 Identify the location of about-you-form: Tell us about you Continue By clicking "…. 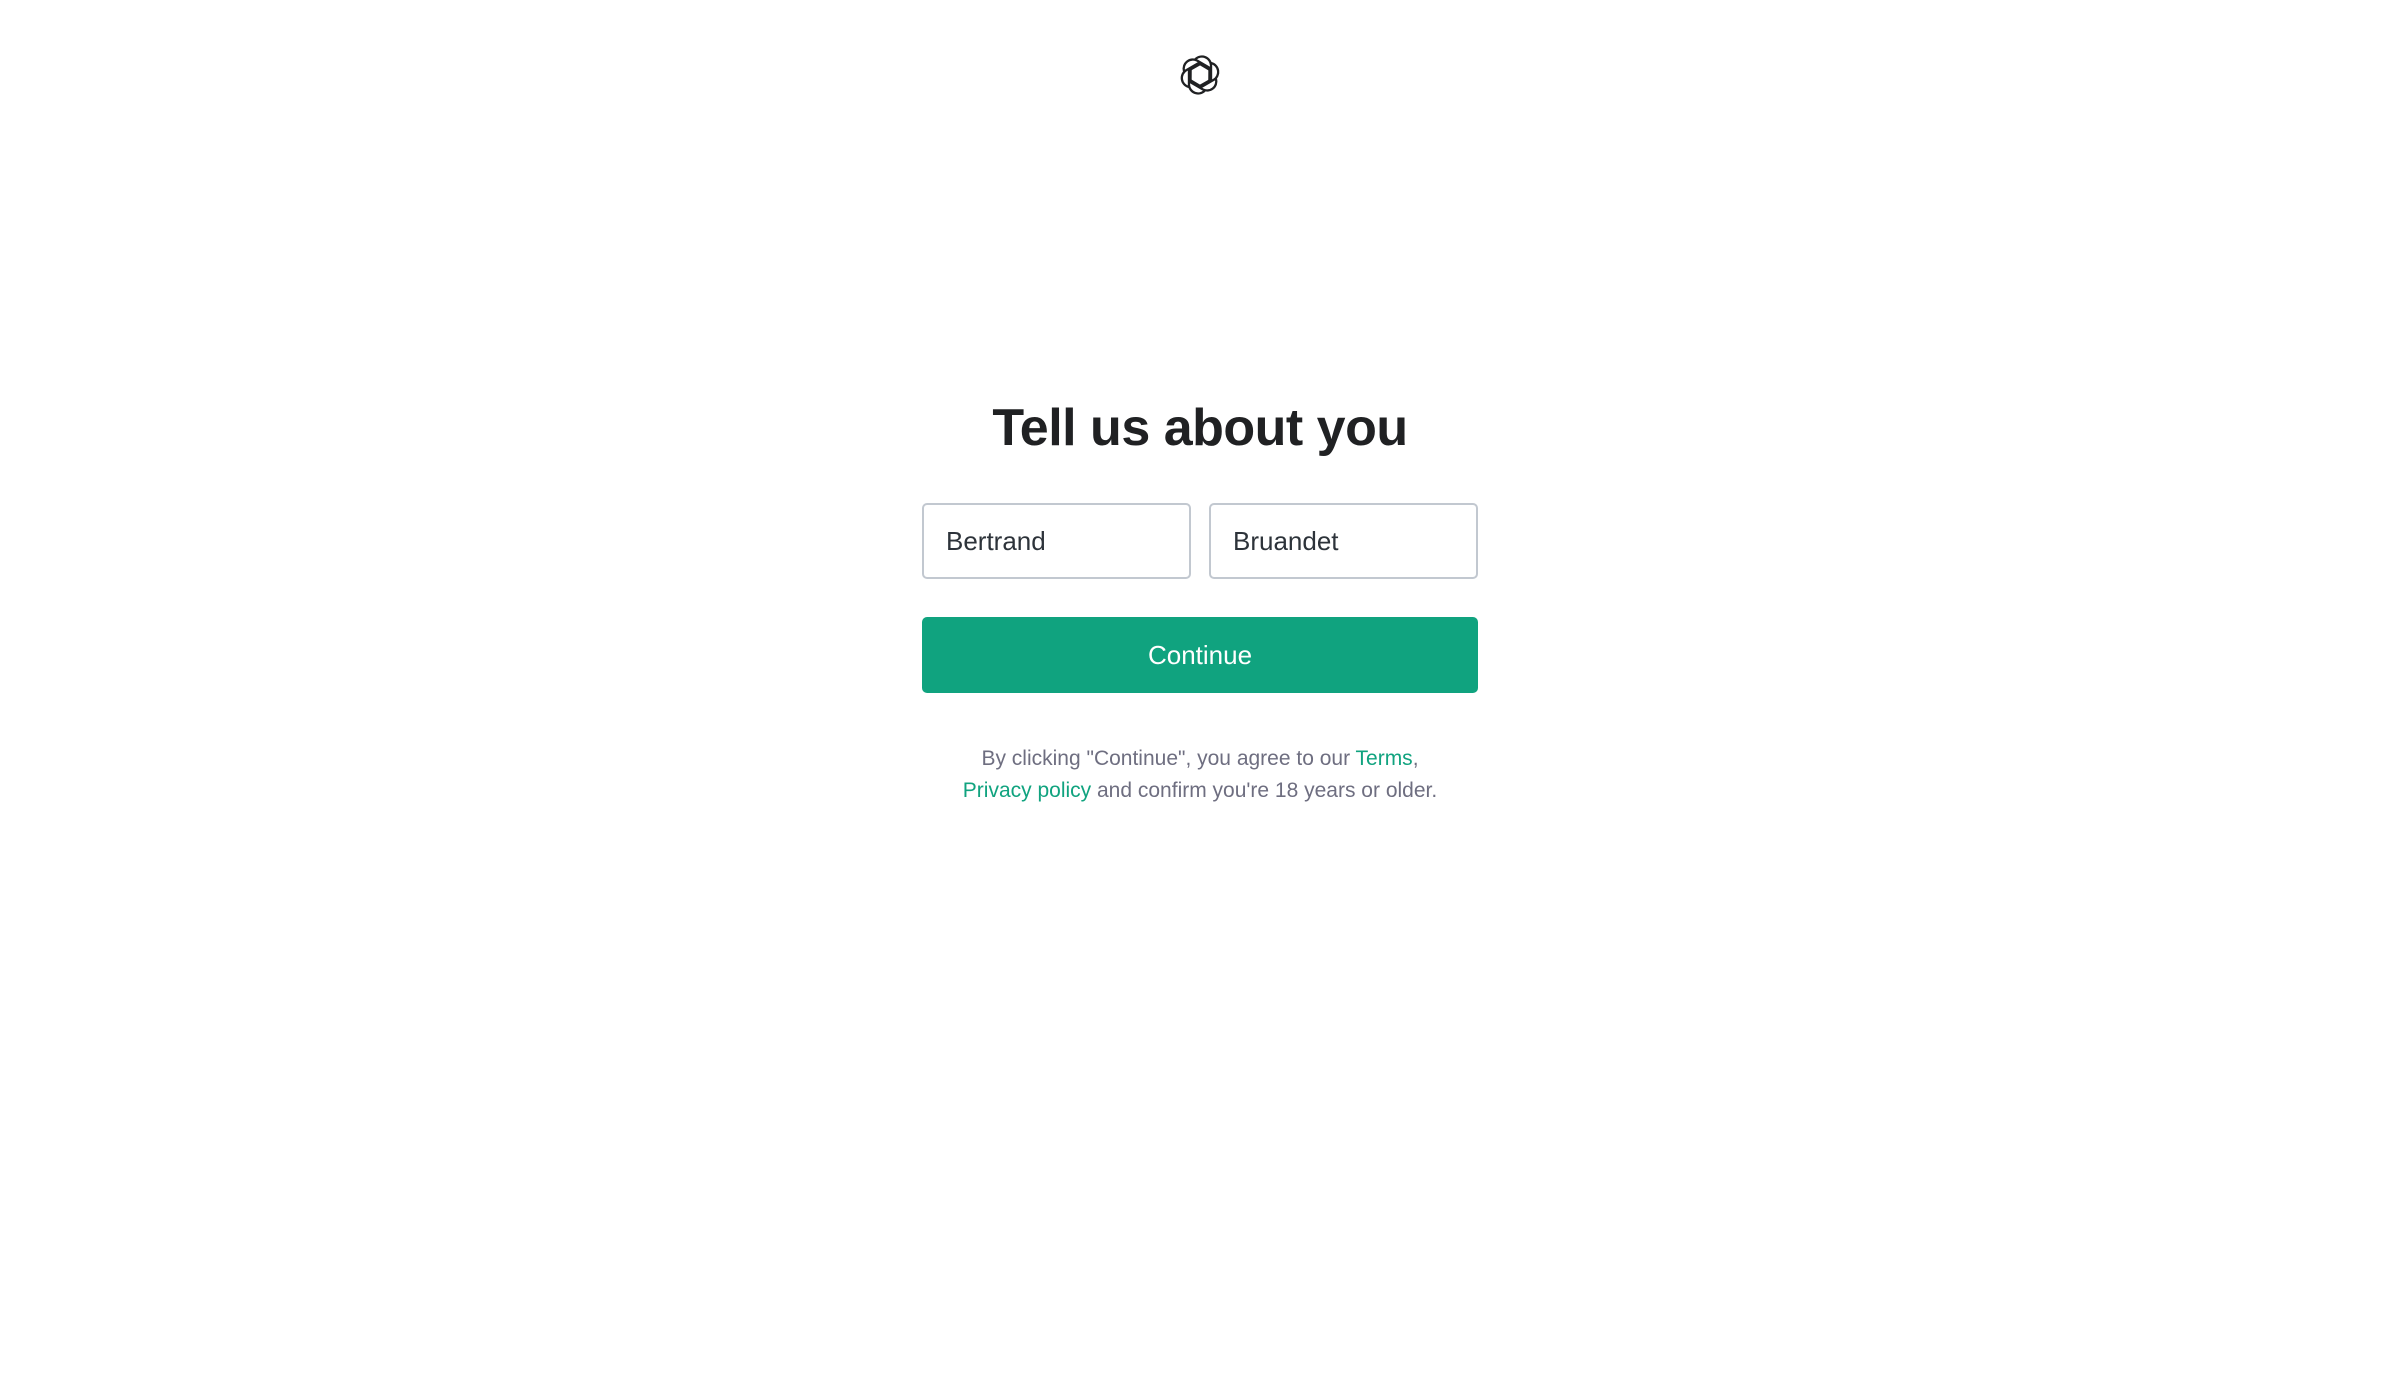
(1200, 598).